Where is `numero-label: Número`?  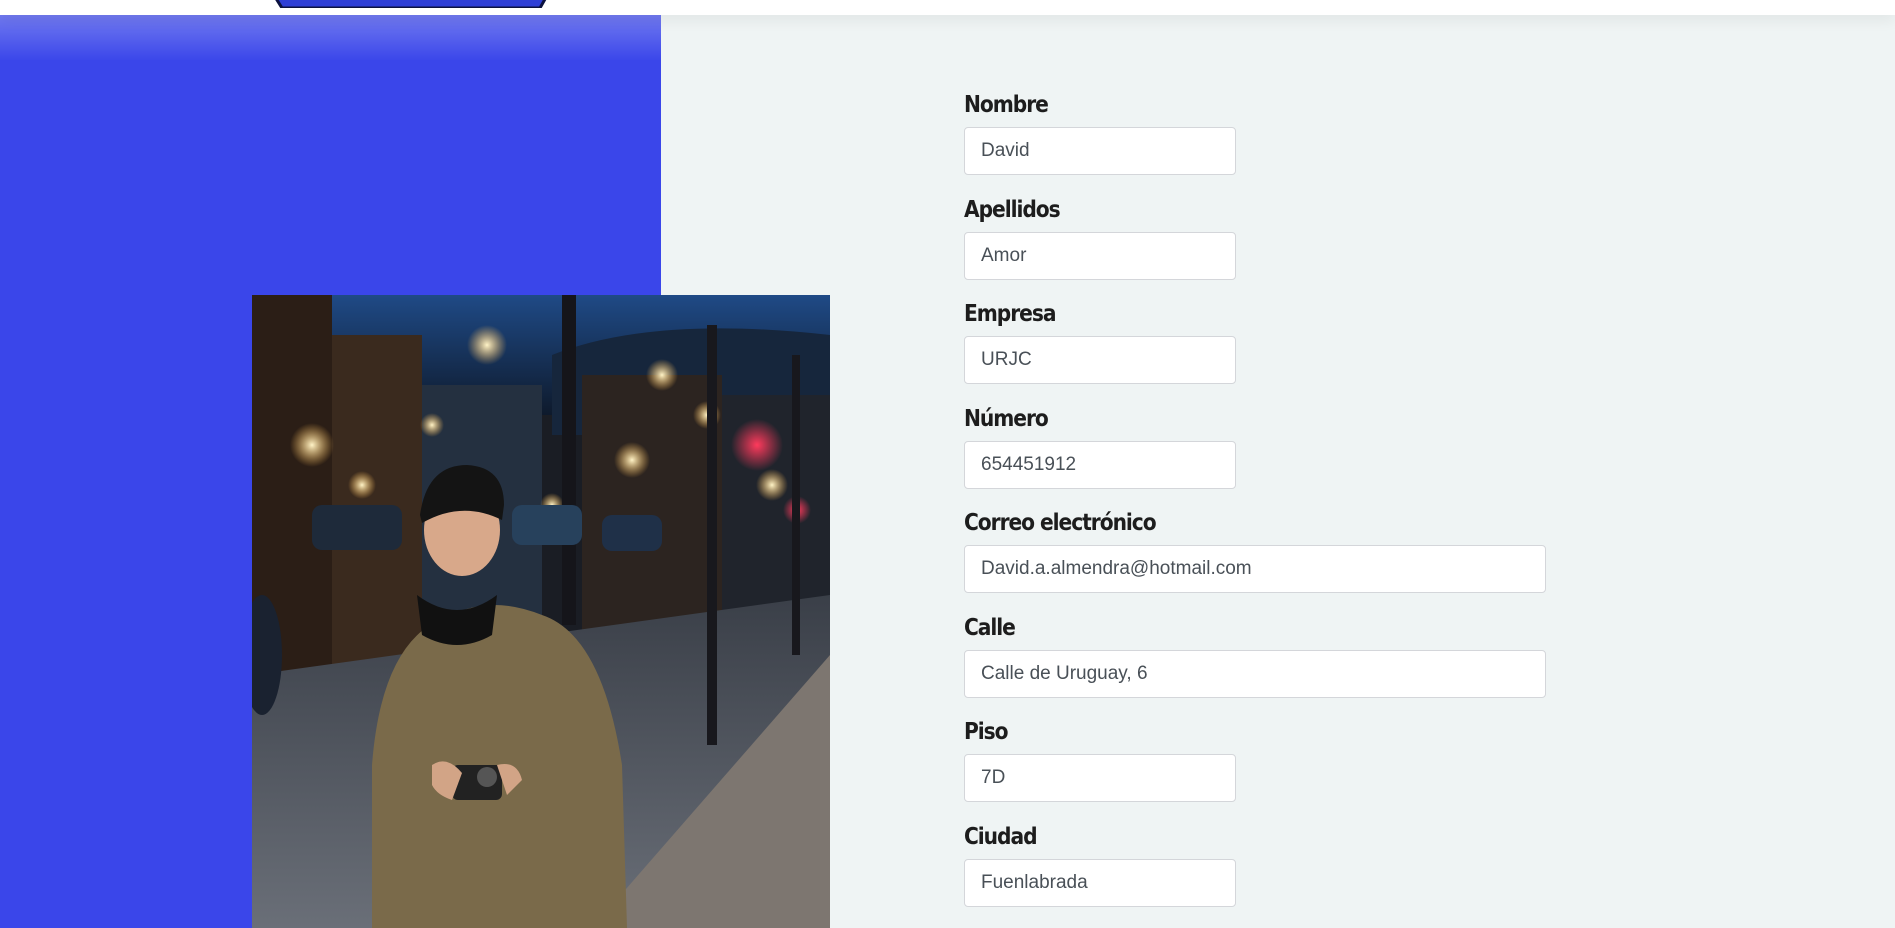 numero-label: Número is located at coordinates (1006, 418).